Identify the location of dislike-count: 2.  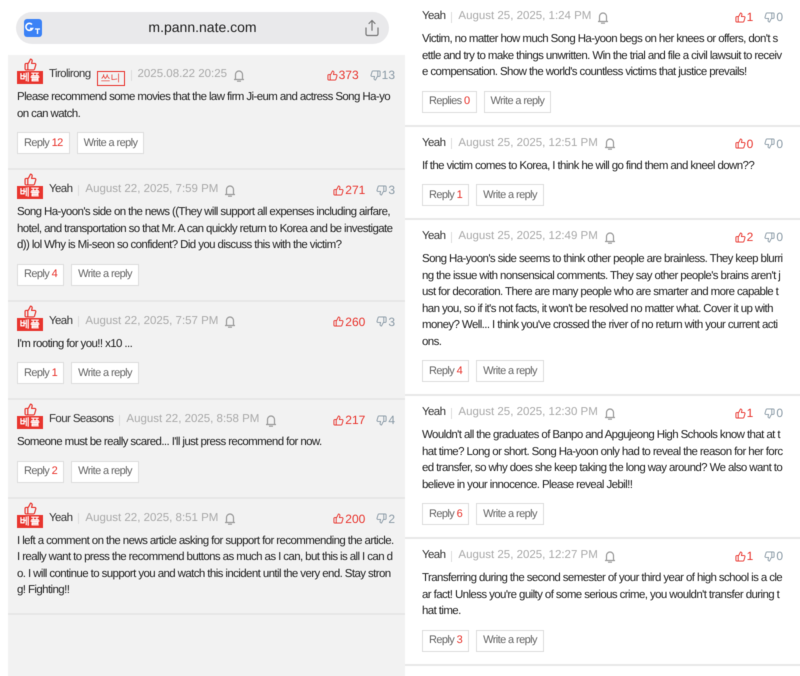
(391, 519).